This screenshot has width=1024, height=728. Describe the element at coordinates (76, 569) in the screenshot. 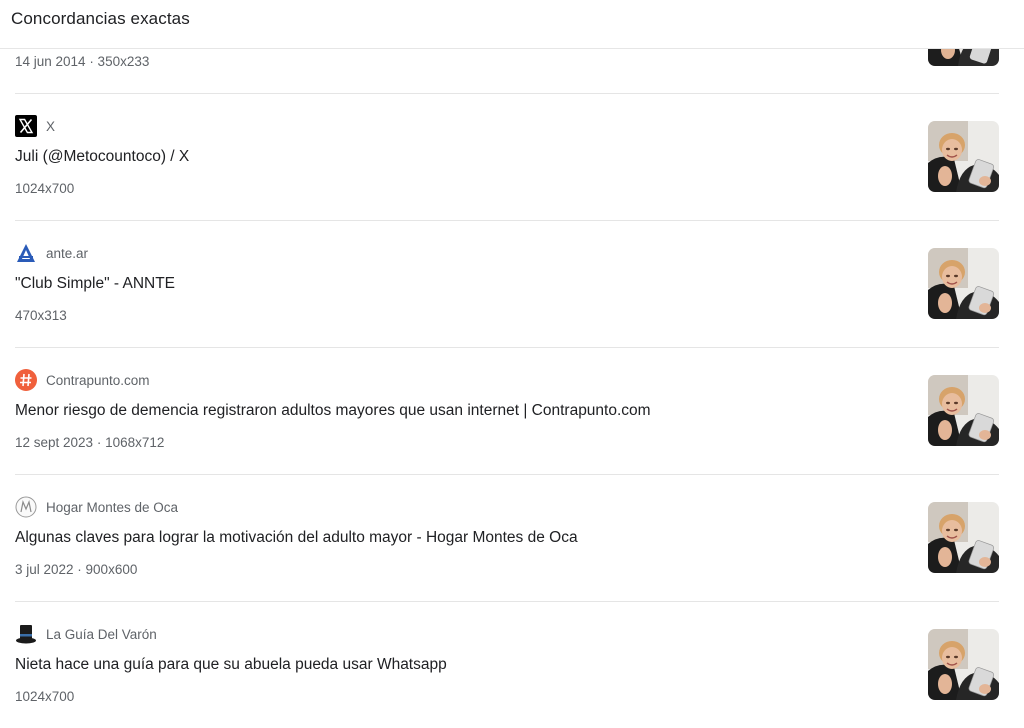

I see `result-meta: 3 jul 2022 · 900x600` at that location.